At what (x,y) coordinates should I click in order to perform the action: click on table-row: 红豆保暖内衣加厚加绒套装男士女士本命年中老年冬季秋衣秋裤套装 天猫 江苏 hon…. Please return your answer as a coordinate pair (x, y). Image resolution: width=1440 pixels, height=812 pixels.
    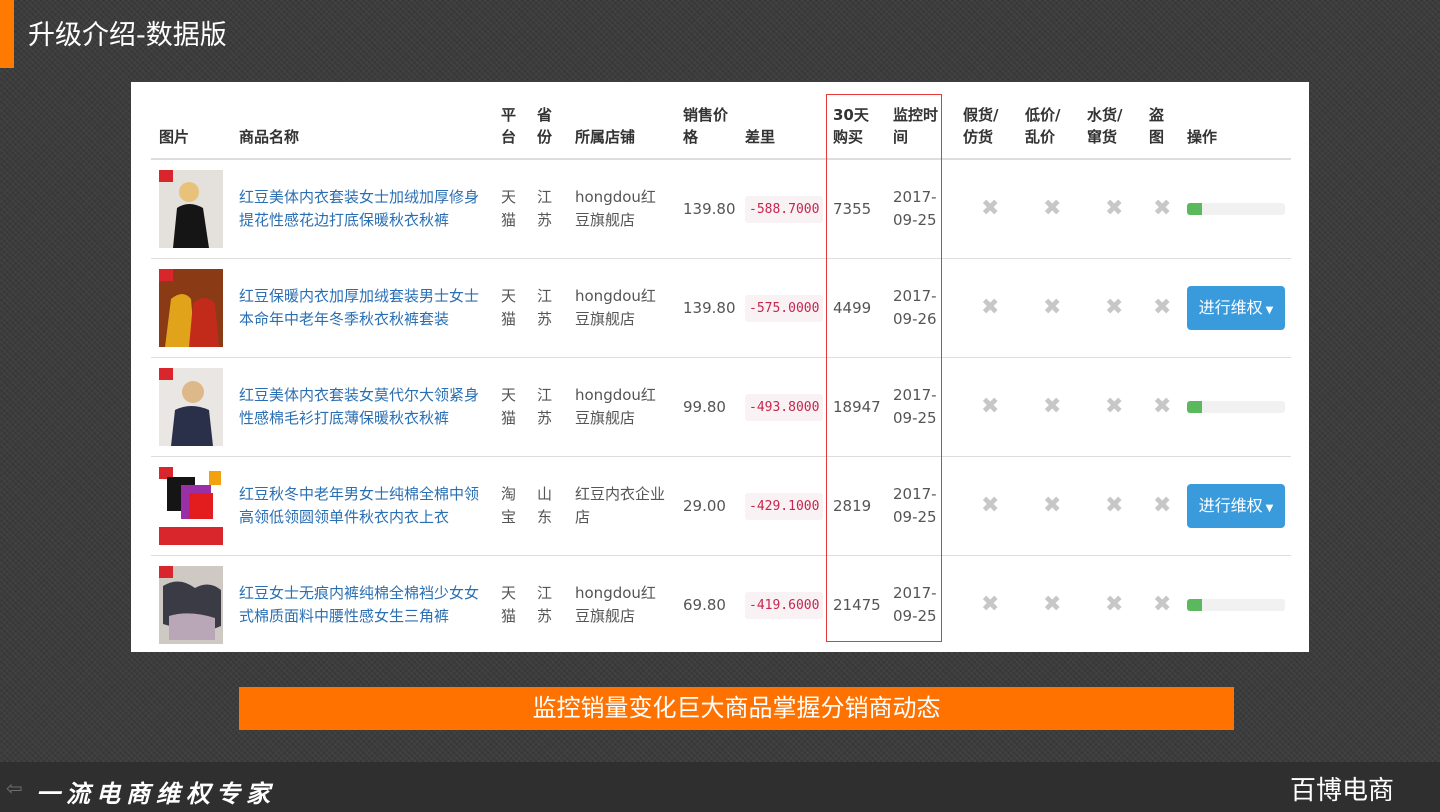
    Looking at the image, I should click on (721, 308).